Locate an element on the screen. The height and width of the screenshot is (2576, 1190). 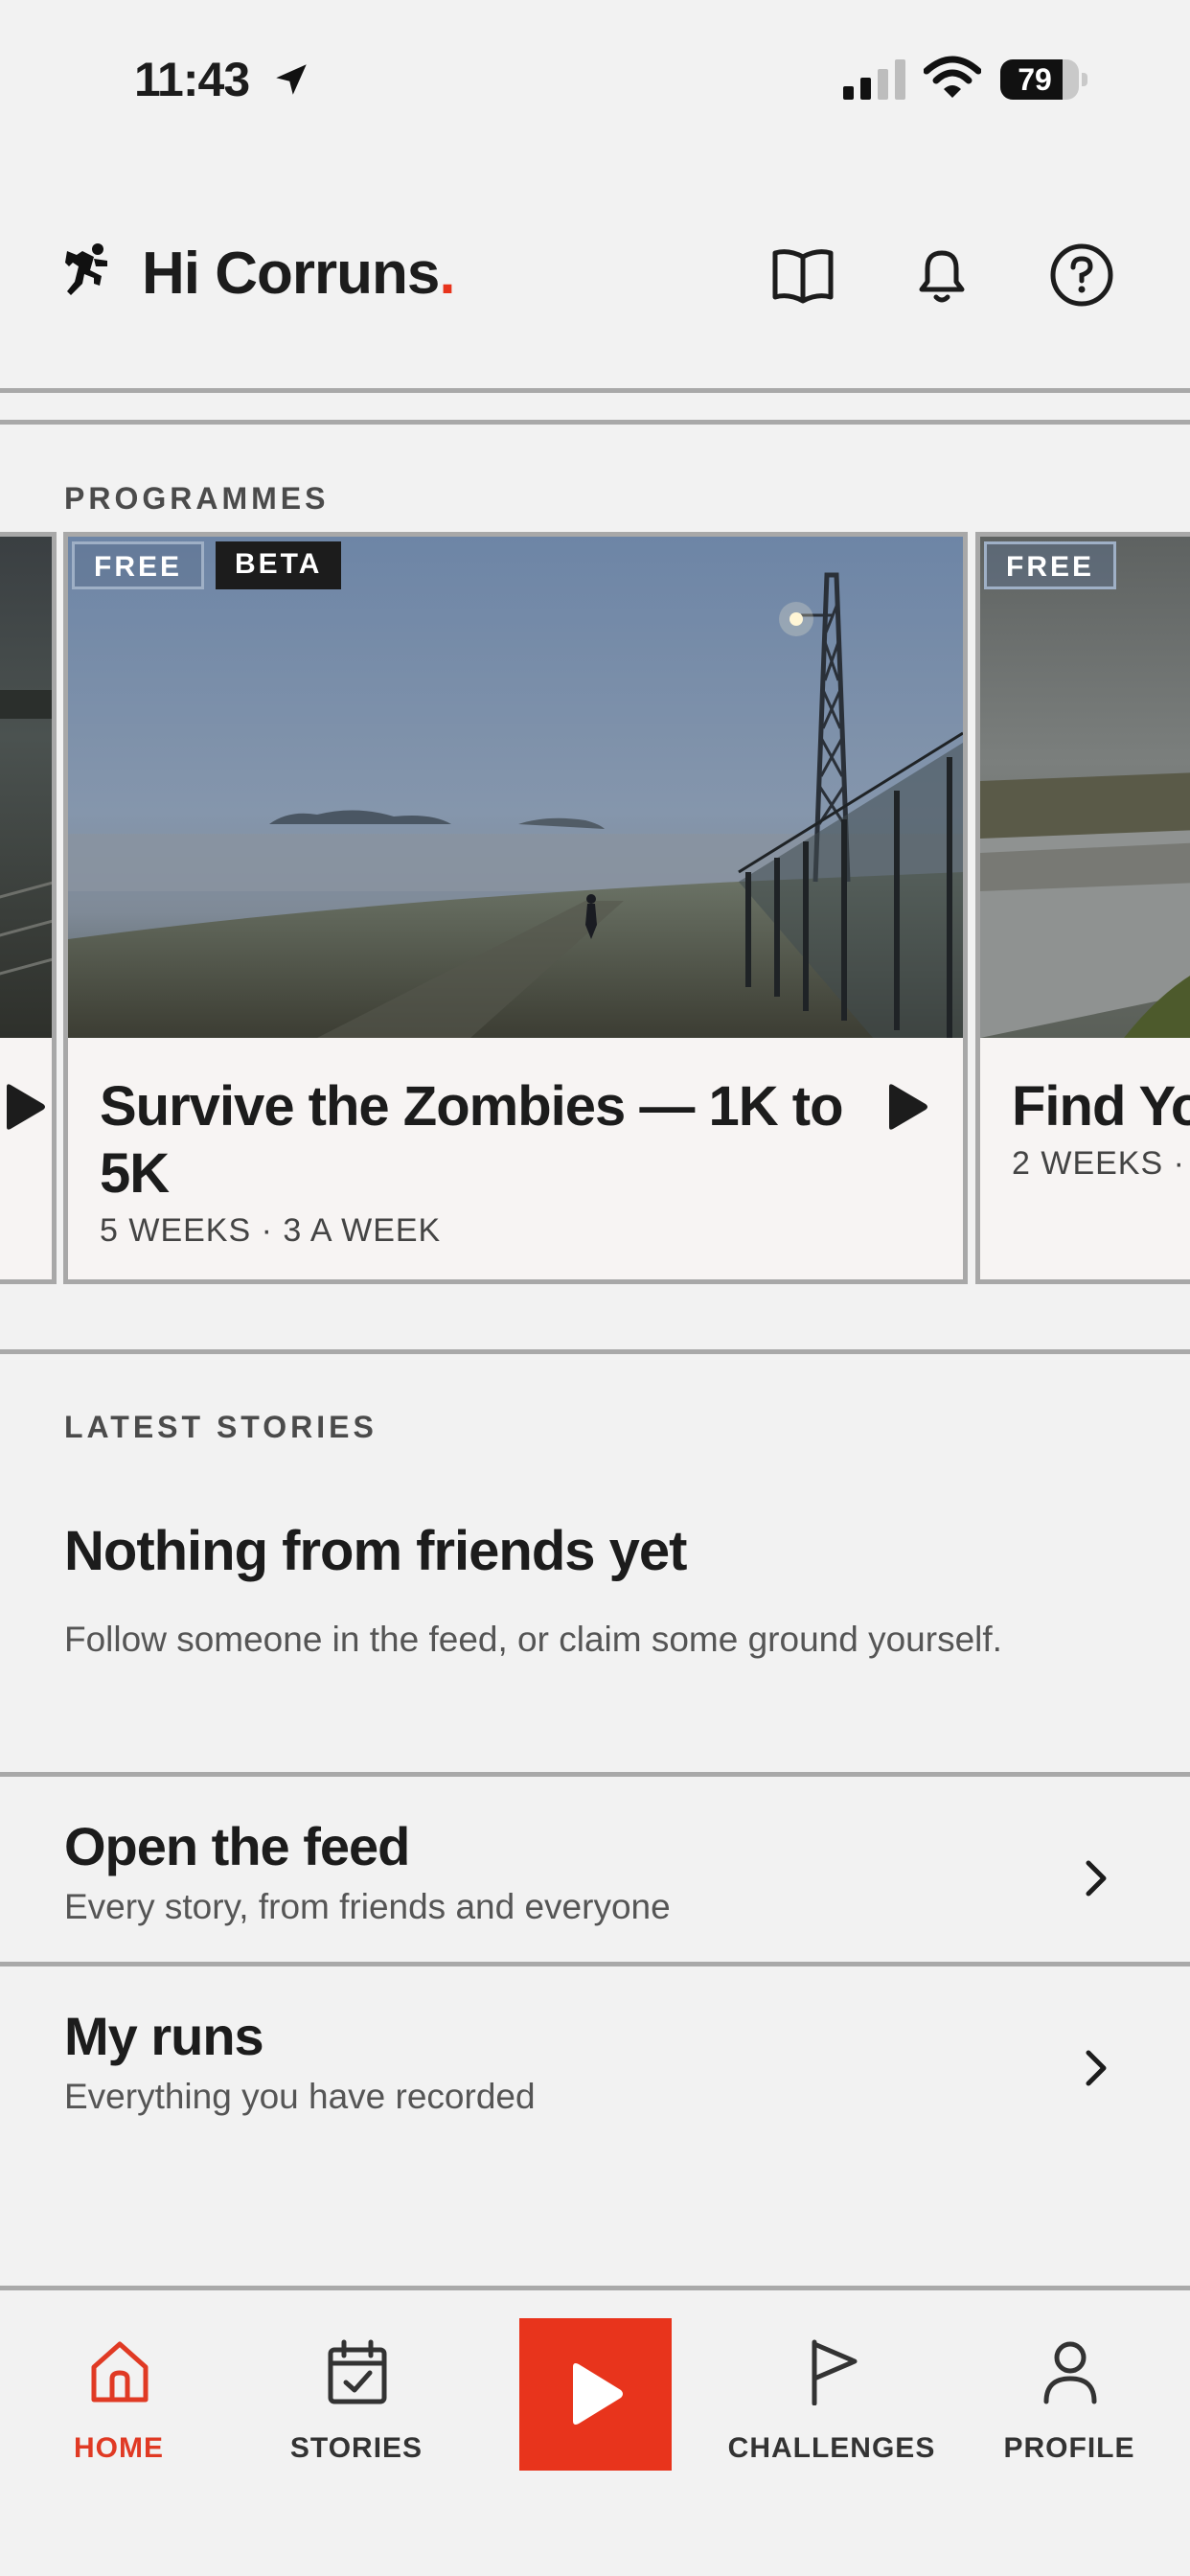
bell-icon is located at coordinates (942, 275).